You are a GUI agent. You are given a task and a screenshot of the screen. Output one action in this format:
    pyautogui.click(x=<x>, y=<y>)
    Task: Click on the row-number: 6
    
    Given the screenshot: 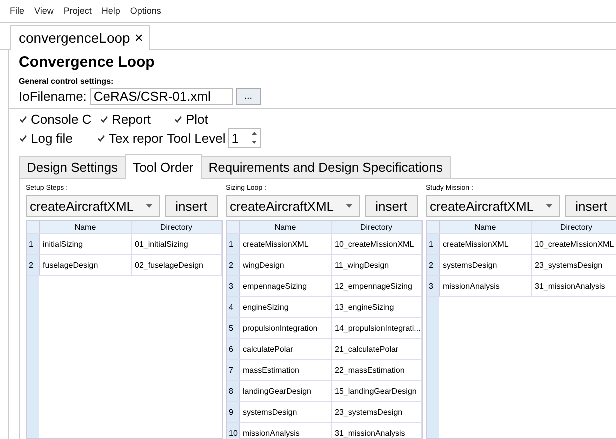 What is the action you would take?
    pyautogui.click(x=233, y=349)
    